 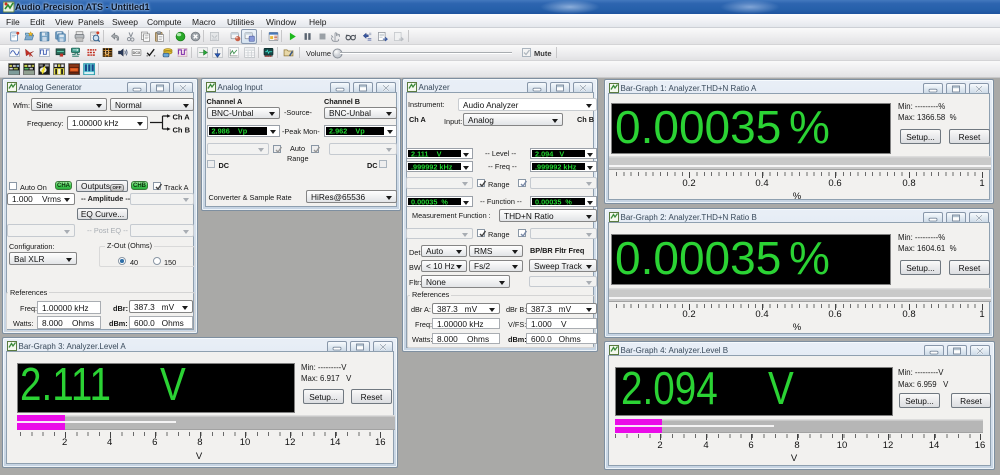 What do you see at coordinates (137, 53) in the screenshot?
I see `svg-text: DCX` at bounding box center [137, 53].